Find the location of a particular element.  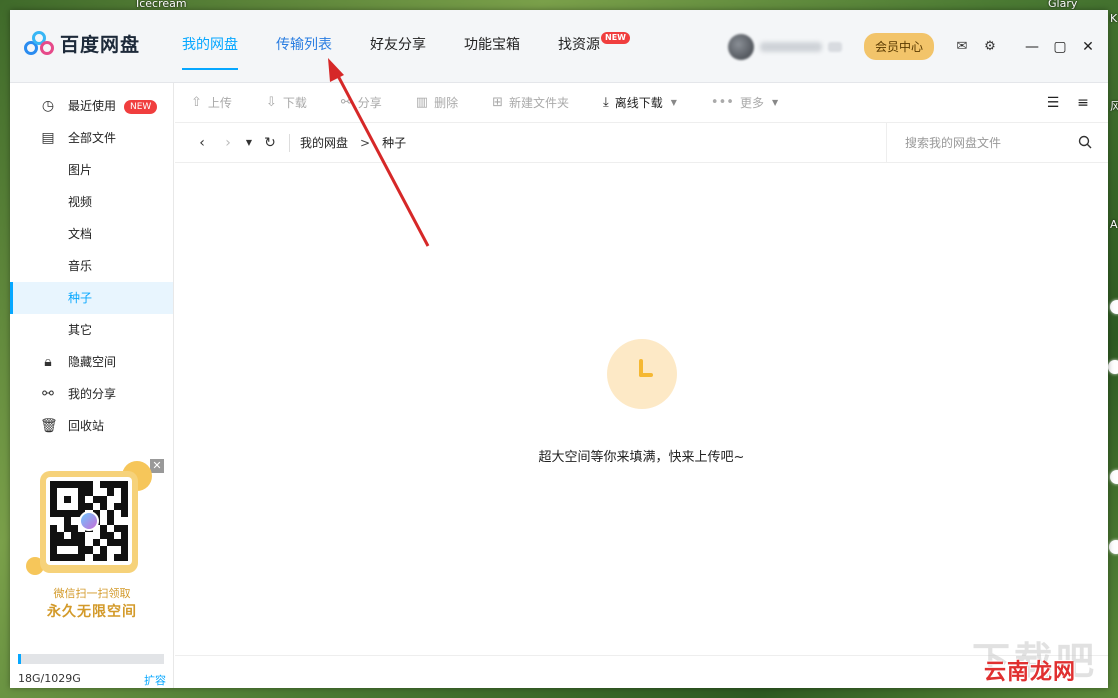

tab-find-resources-label: 找资源 is located at coordinates (579, 45).